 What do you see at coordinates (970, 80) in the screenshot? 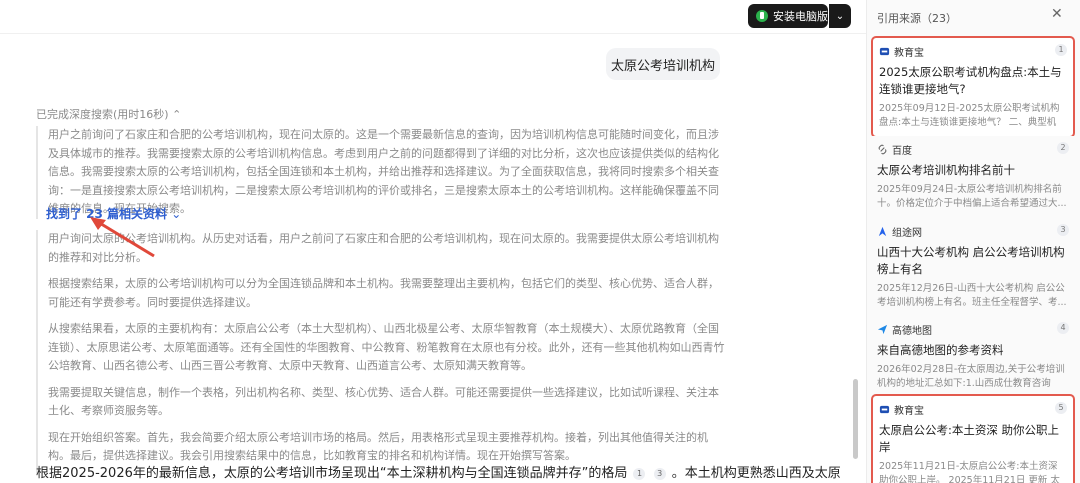
I see `citation-title: 2025太原公职考试机构盘点:本土与连锁谁更接地气?` at bounding box center [970, 80].